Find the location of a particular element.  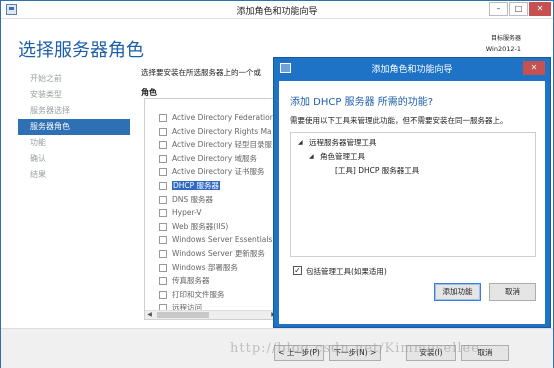

dialog-title: 添加角色和功能向导 is located at coordinates (412, 70).